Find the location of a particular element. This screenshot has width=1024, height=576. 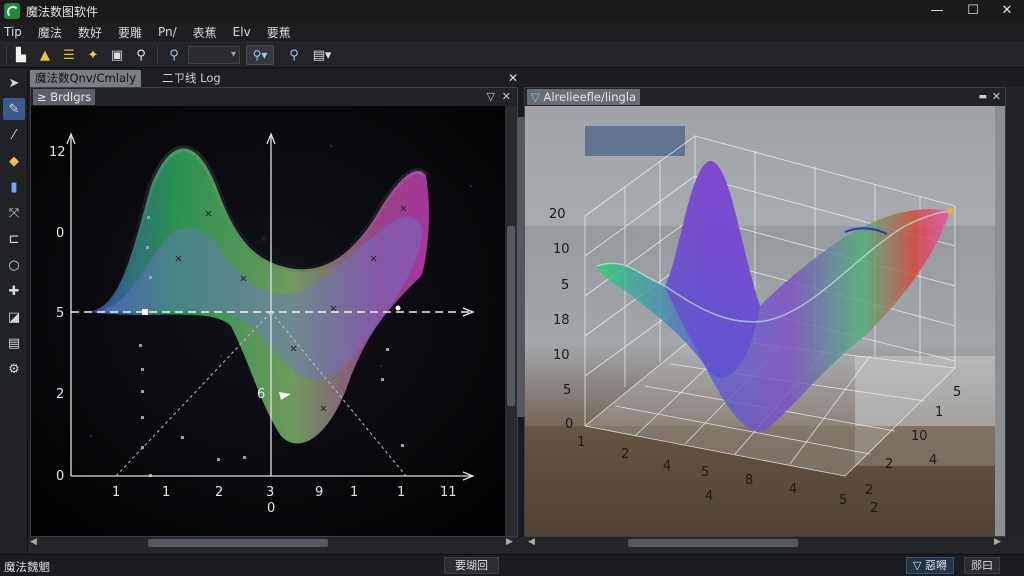

y-tick: 5 is located at coordinates (60, 313).